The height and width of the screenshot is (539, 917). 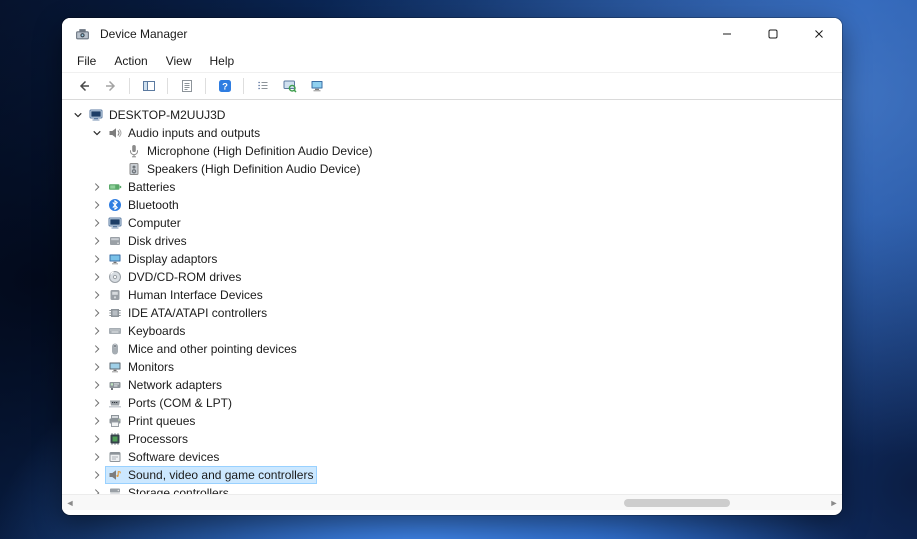 I want to click on tree-item-content: Audio inputs and outputs, so click(x=184, y=133).